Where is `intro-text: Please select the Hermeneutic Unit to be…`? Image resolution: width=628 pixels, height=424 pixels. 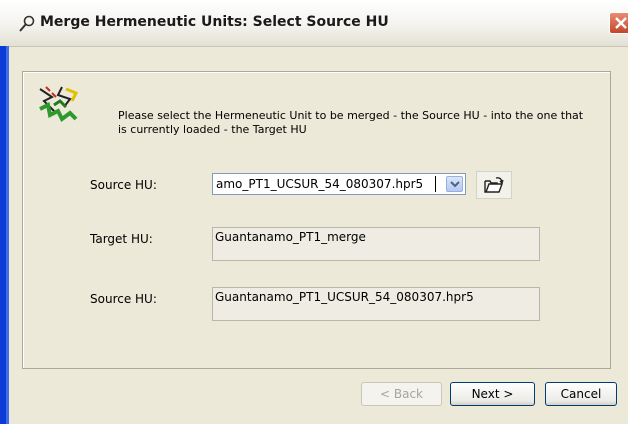 intro-text: Please select the Hermeneutic Unit to be… is located at coordinates (351, 122).